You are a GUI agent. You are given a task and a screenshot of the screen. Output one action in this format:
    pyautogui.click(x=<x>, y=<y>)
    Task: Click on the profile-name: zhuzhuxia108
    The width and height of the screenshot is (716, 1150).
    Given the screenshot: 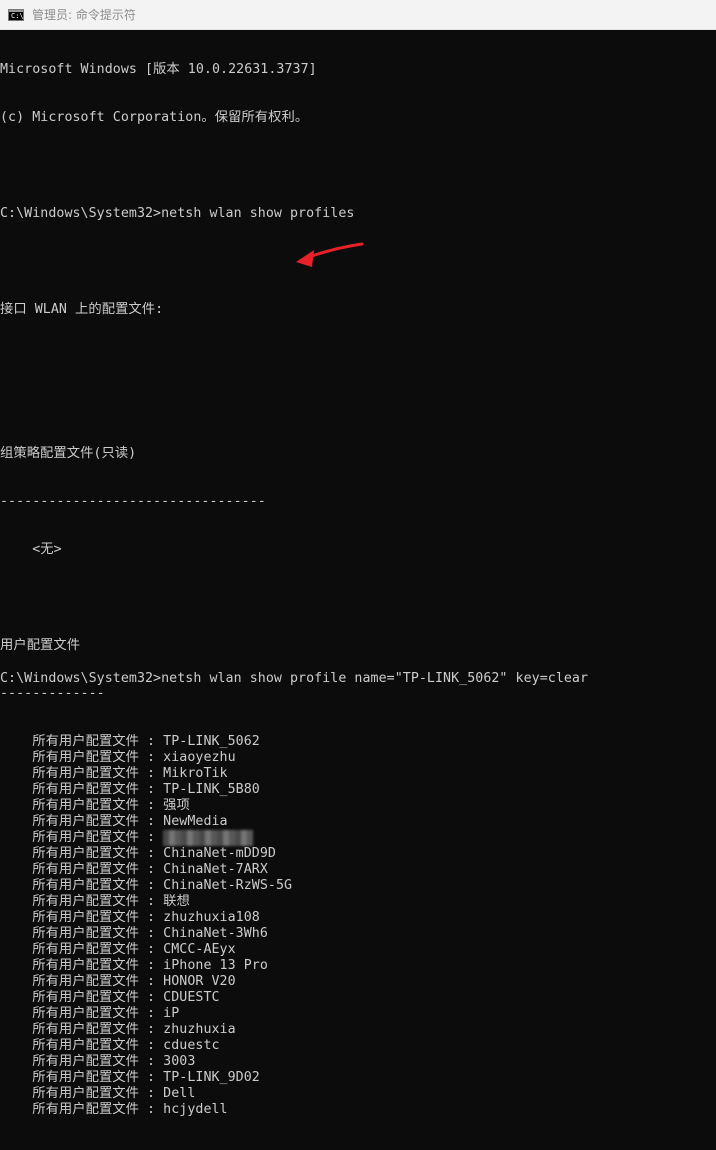 What is the action you would take?
    pyautogui.click(x=211, y=917)
    